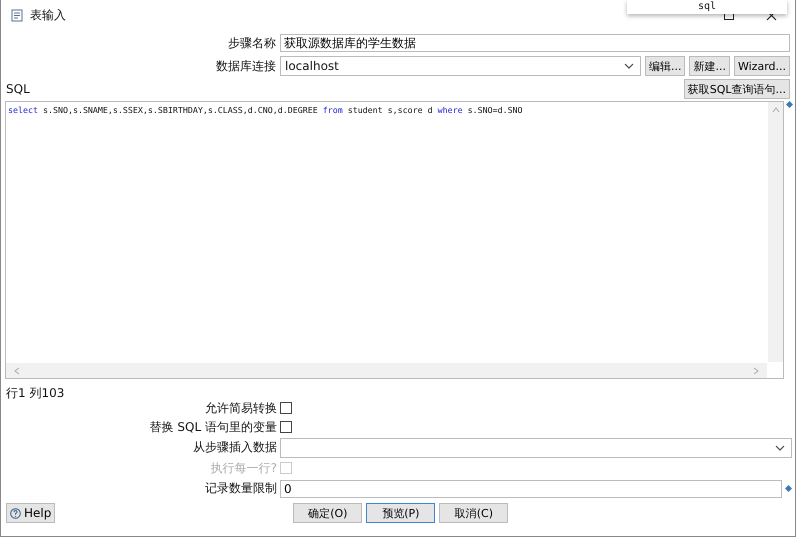  I want to click on sql-query: select s.SNO,s.SNAME,s.SSEX,s.SBIRTHDAY,s.CLASS,d.CNO,d.DEGREE from student s,score d where s.SNO=d.SNO, so click(265, 110).